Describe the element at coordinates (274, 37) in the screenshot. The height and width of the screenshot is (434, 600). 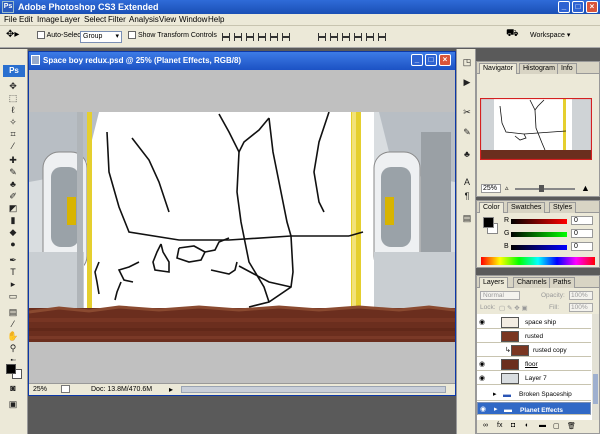
I see `align-hcenter-icon` at that location.